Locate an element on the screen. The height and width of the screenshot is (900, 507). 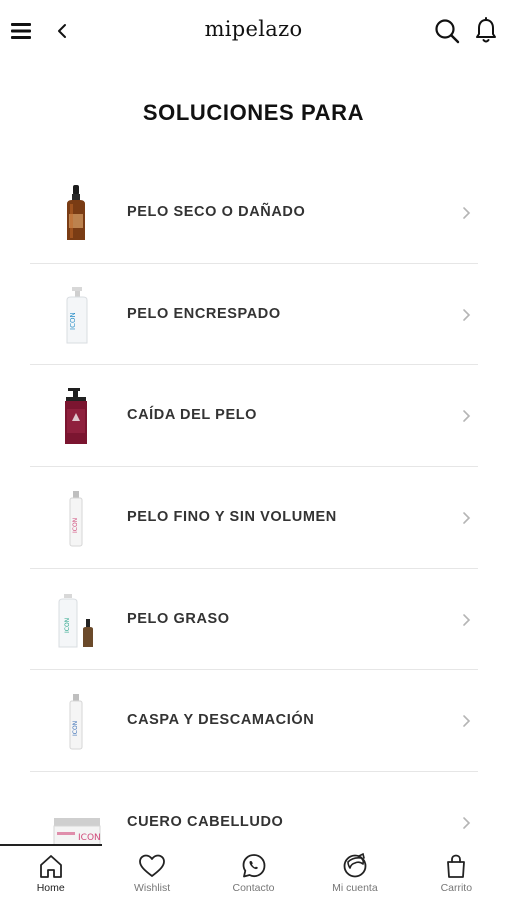
list-item-label: CUERO CABELLUDO is located at coordinates (205, 822).